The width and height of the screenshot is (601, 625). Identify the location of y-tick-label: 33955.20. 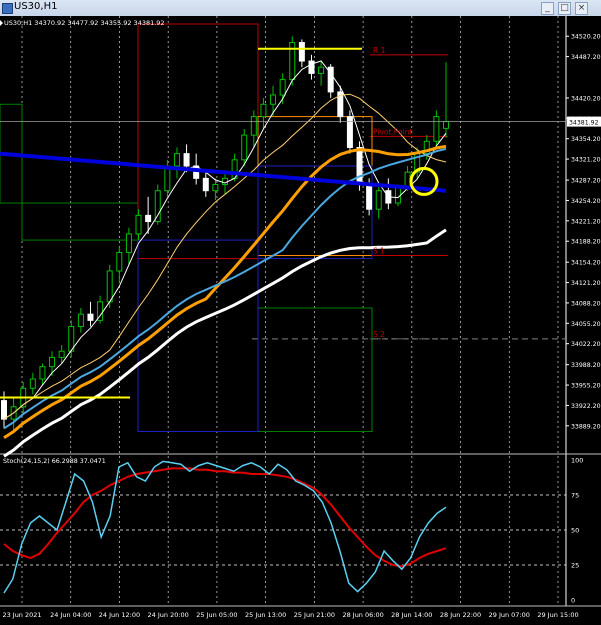
(586, 386).